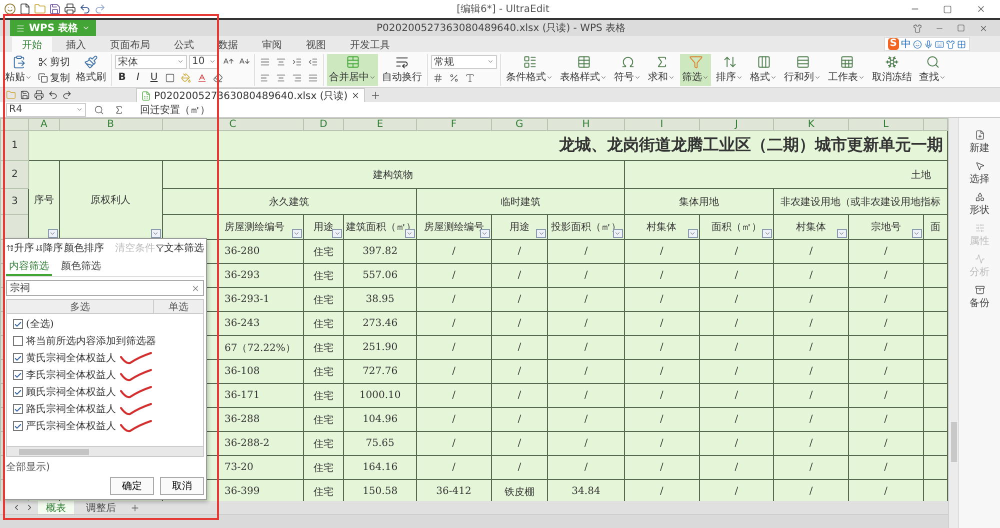 This screenshot has height=528, width=1000. Describe the element at coordinates (661, 70) in the screenshot. I see `ribbon-button: 求和` at that location.